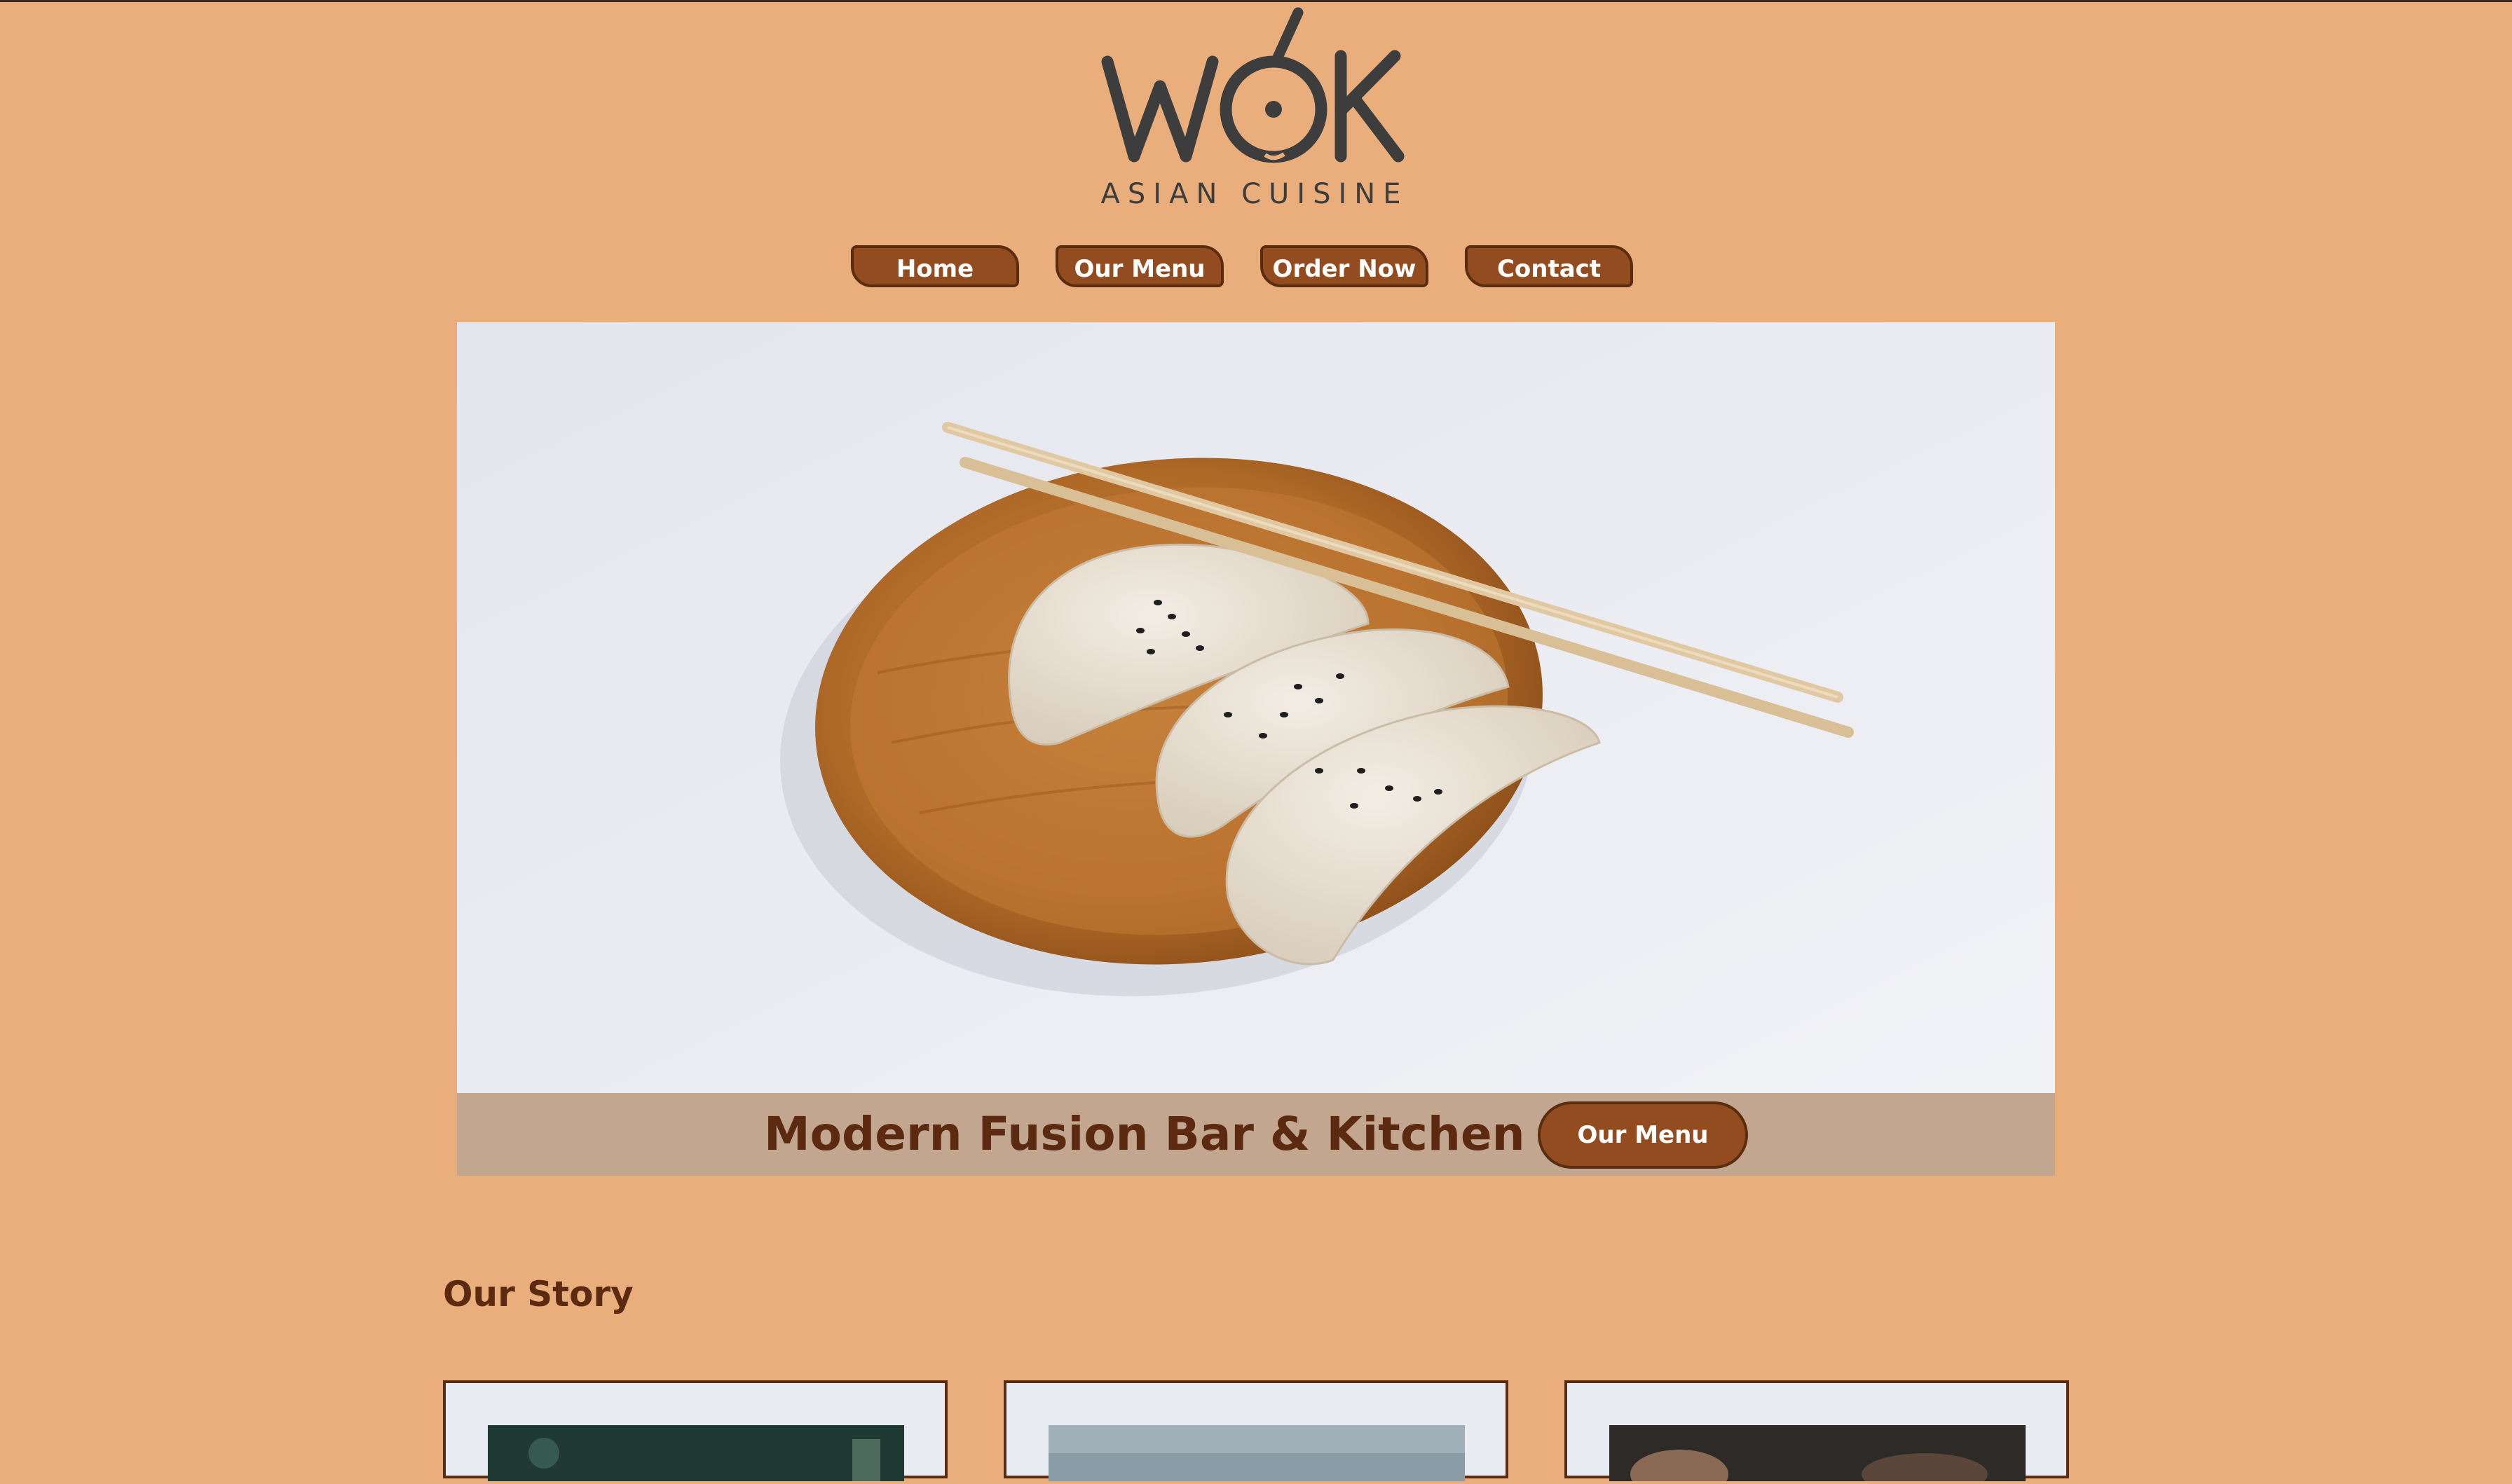 This screenshot has height=1484, width=2512. What do you see at coordinates (1255, 108) in the screenshot?
I see `wok-logo-mark: ASIAN CUISINE` at bounding box center [1255, 108].